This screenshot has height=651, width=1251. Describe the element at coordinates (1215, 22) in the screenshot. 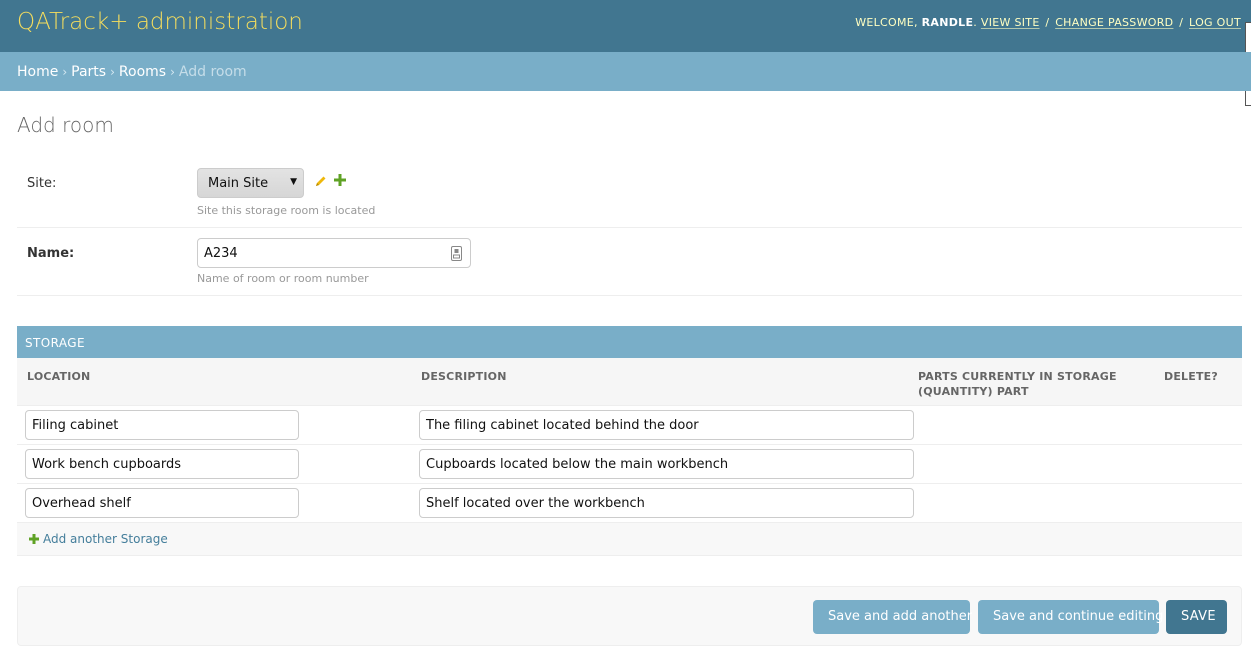

I see `log-out-link: LOG OUT` at that location.